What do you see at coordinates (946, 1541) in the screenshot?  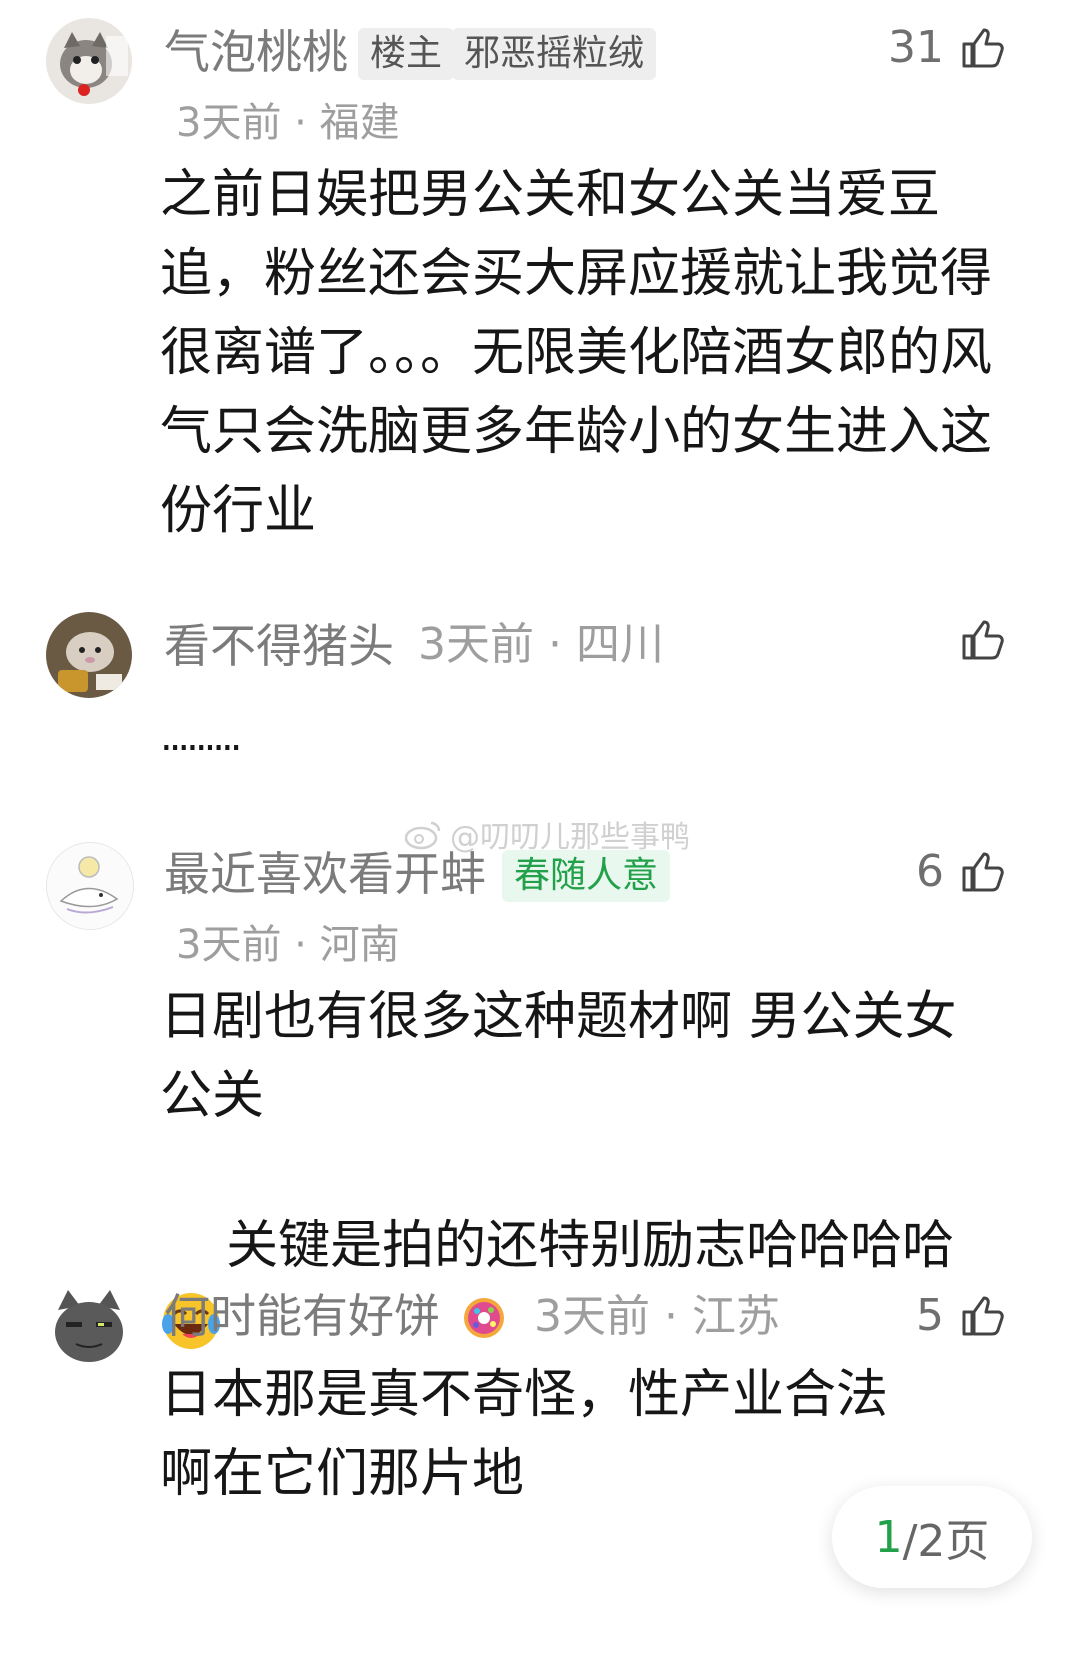 I see `total-pages: /2页` at bounding box center [946, 1541].